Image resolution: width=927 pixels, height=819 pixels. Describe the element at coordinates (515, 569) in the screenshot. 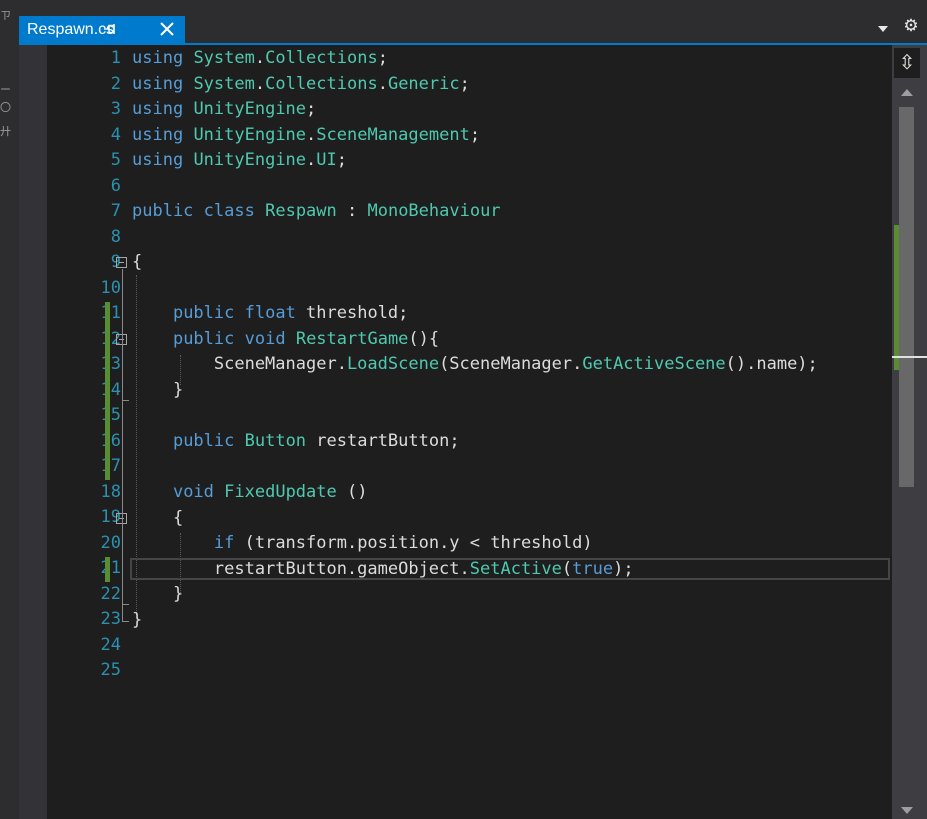

I see `code-token: SetActive` at that location.